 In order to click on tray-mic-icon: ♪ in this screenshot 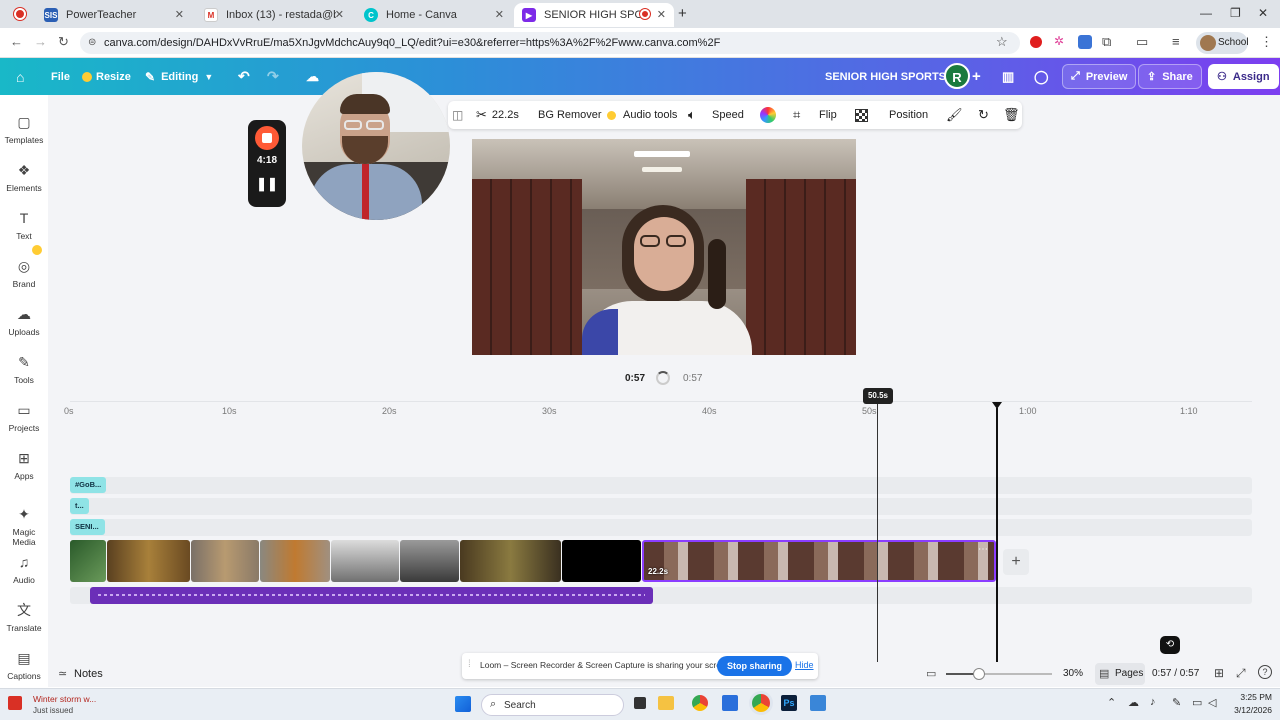, I will do `click(1153, 702)`.